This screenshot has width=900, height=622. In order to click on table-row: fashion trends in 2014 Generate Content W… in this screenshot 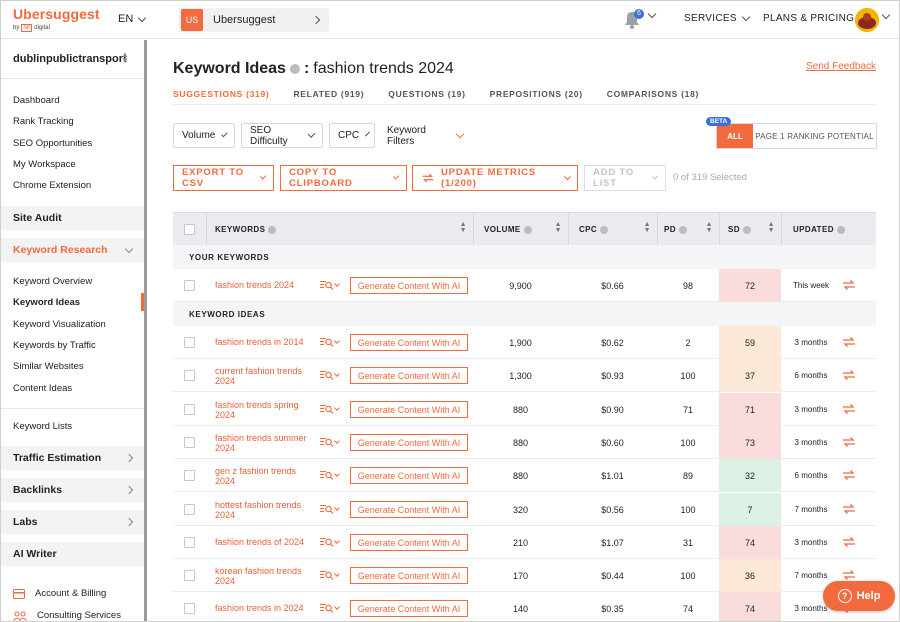, I will do `click(524, 342)`.